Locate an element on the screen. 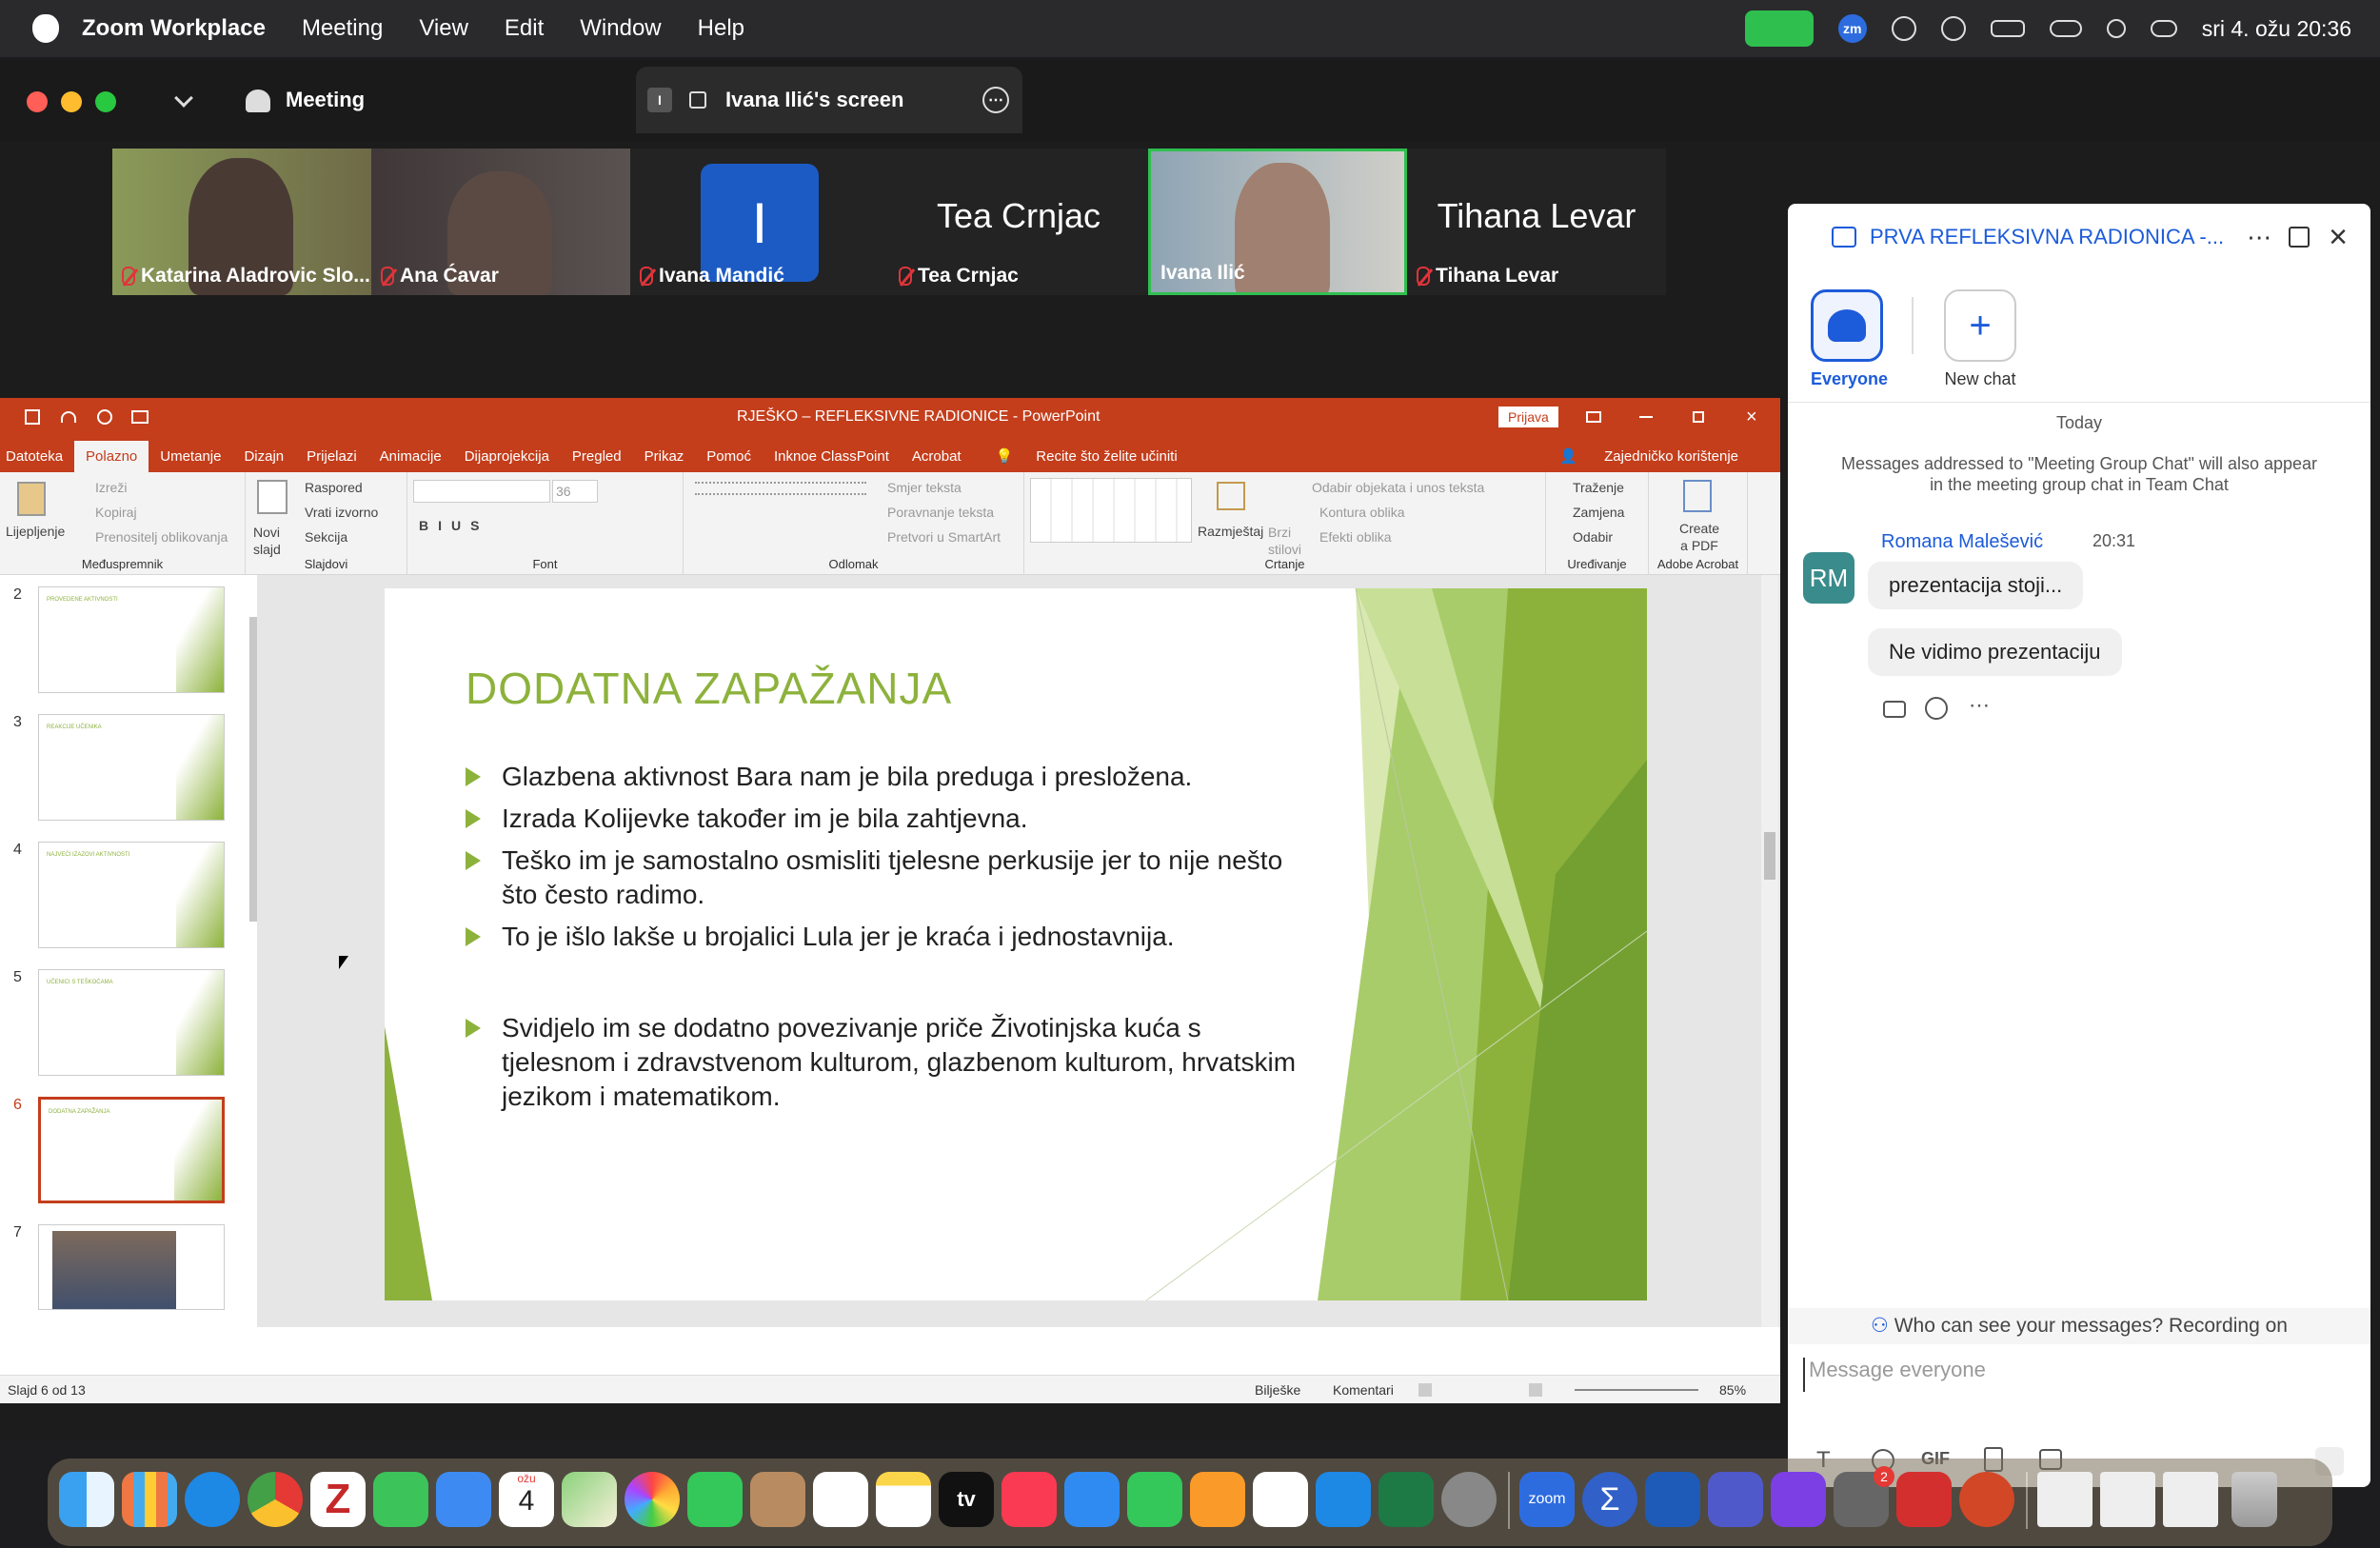 This screenshot has height=1548, width=2380. ai-assistant-icon is located at coordinates (1798, 1499).